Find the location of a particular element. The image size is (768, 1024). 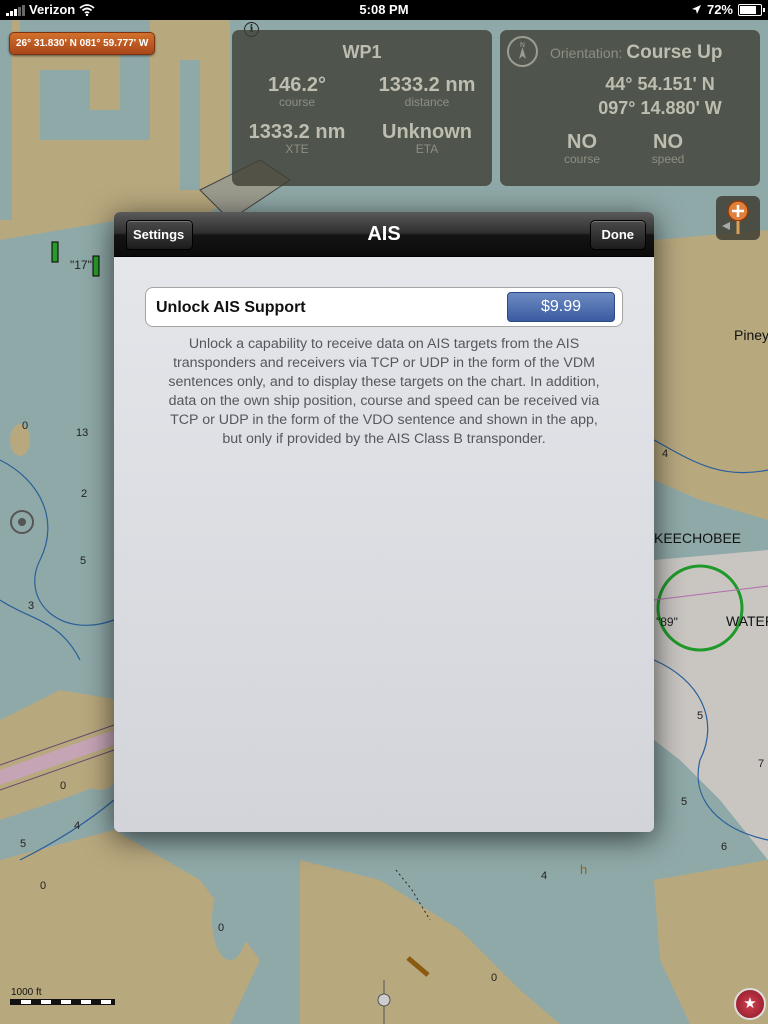

orientation-line: Orientation: Course Up is located at coordinates (636, 53).